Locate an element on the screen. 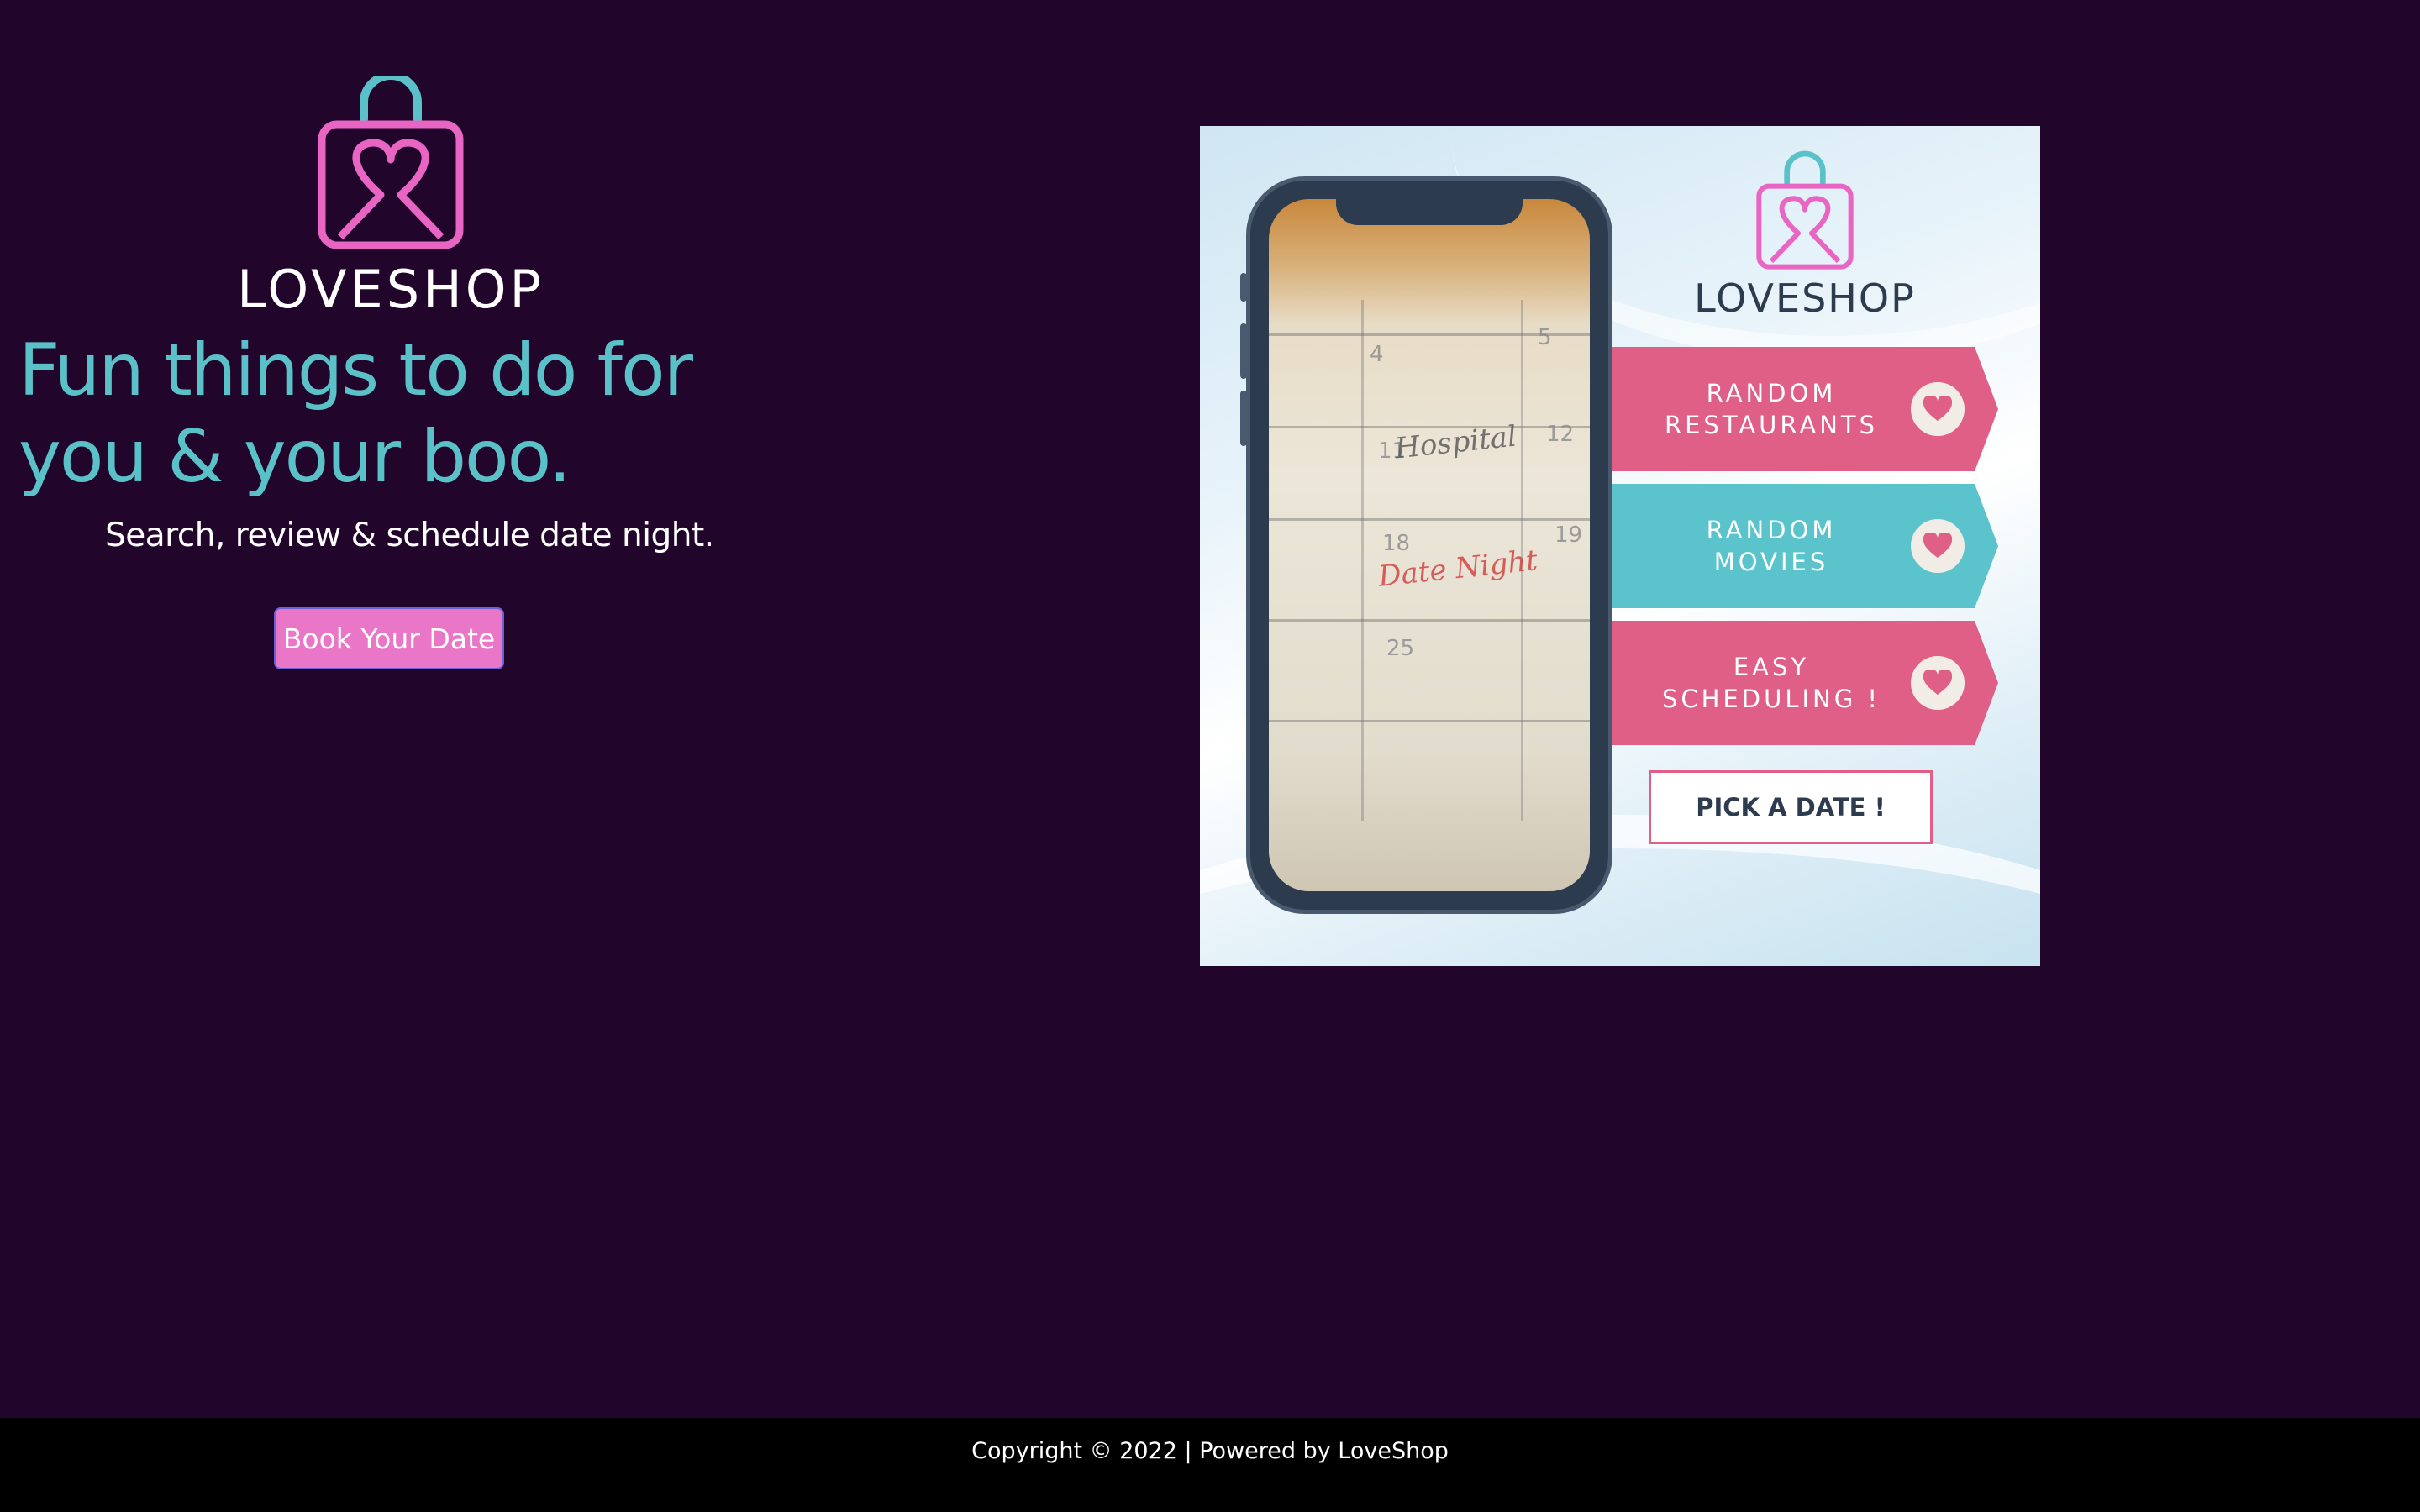 The width and height of the screenshot is (2420, 1512). feature-label-line: RESTAURANTS is located at coordinates (1771, 425).